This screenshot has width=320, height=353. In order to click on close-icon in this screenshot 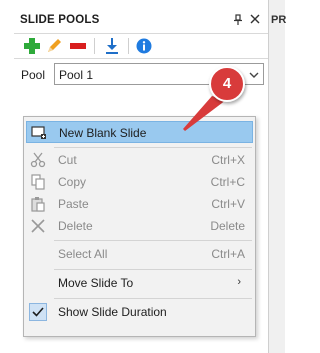, I will do `click(255, 19)`.